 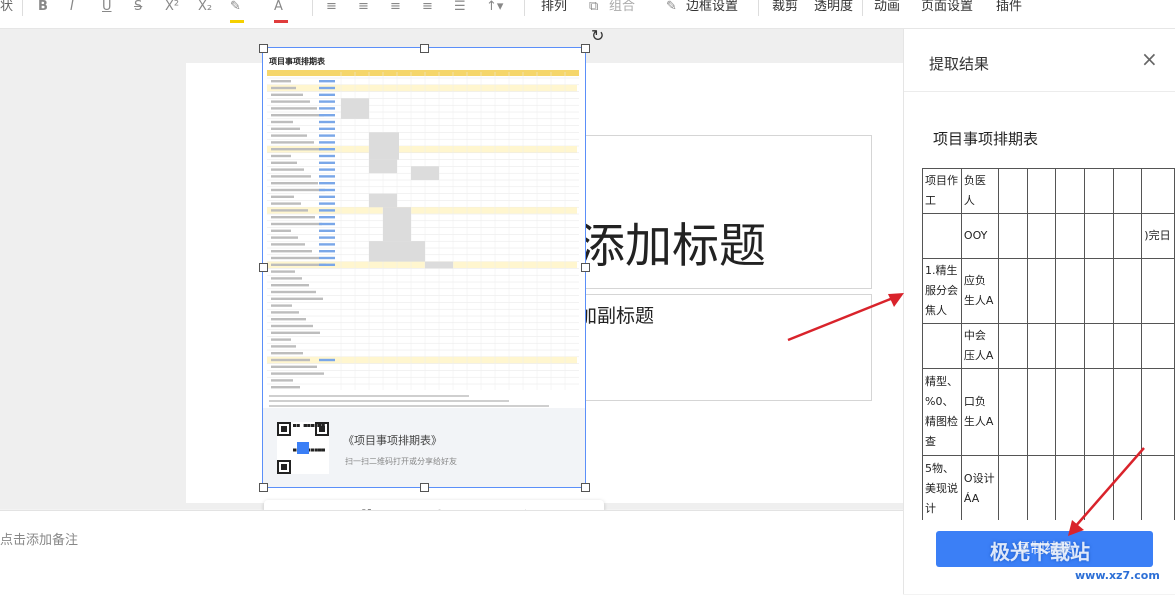 I want to click on resize-handle-n, so click(x=424, y=48).